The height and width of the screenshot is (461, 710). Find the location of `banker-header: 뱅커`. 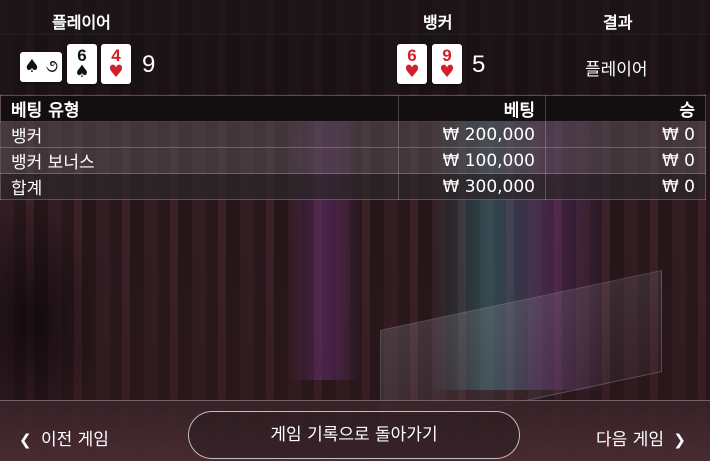

banker-header: 뱅커 is located at coordinates (438, 22).